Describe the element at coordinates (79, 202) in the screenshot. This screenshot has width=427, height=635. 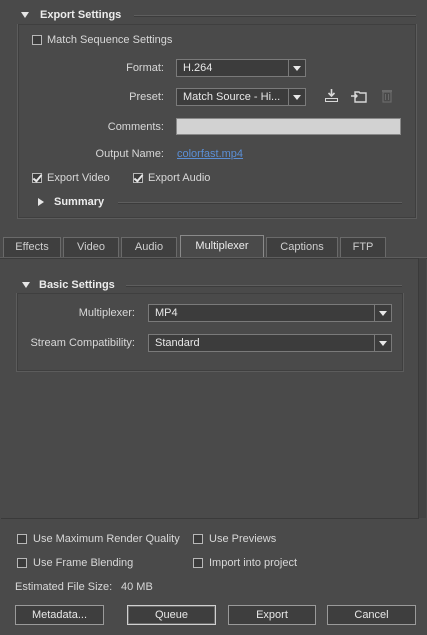
I see `summary-title: Summary` at that location.